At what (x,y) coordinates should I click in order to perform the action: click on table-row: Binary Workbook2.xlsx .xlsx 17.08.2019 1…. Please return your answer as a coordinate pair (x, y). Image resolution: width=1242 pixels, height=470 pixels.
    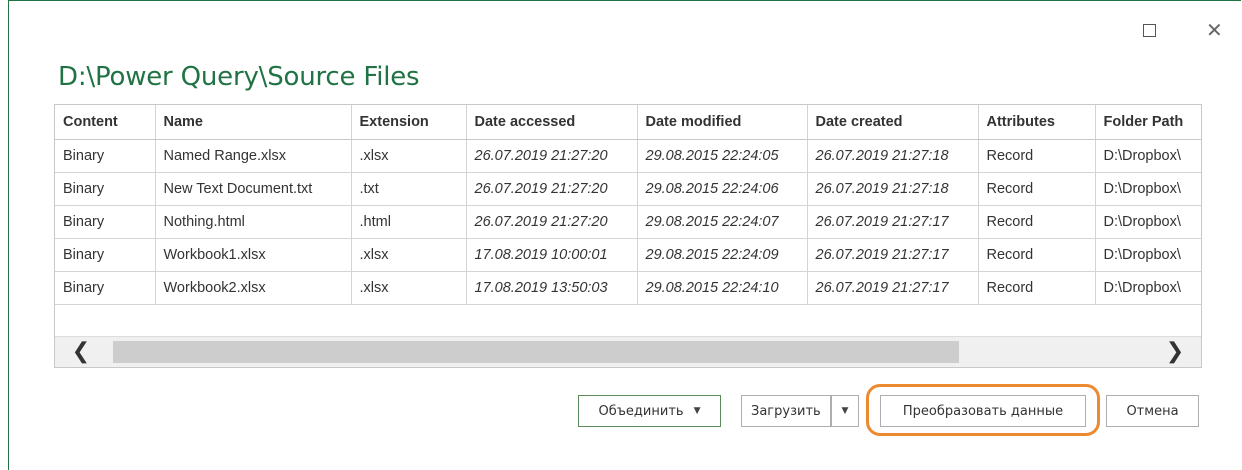
    Looking at the image, I should click on (628, 288).